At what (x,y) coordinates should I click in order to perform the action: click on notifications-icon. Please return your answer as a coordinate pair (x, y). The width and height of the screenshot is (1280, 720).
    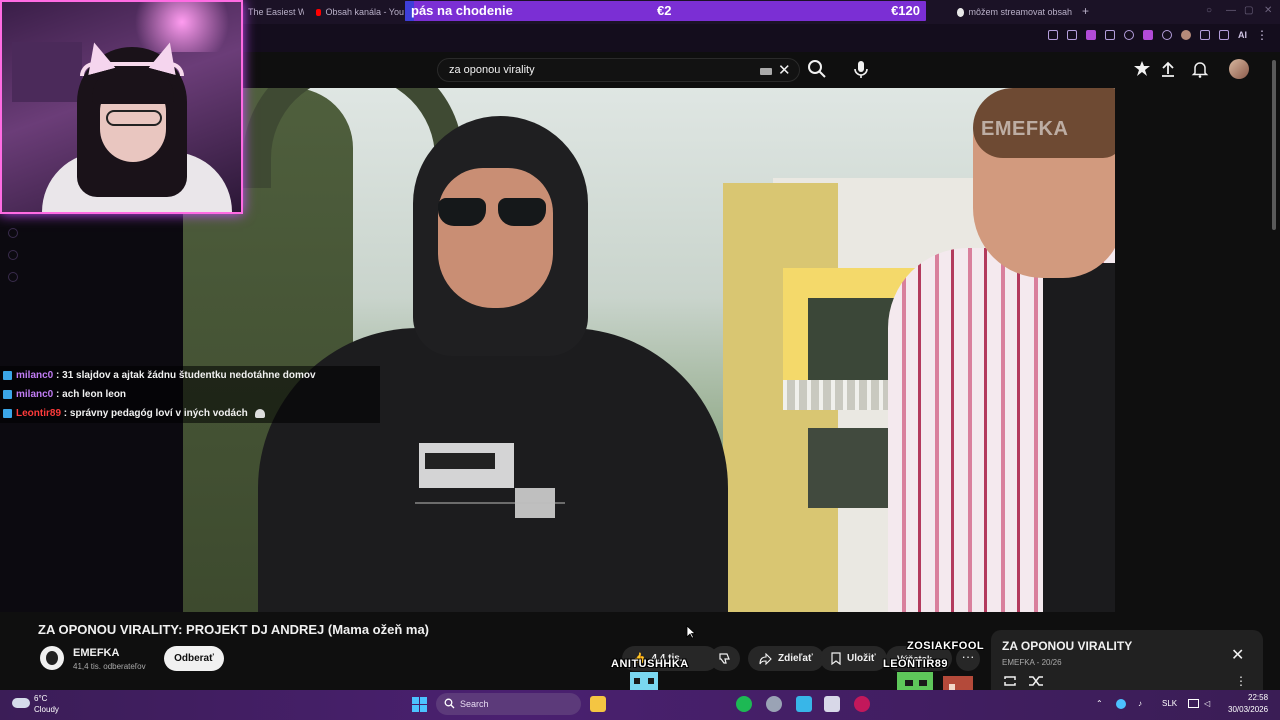
    Looking at the image, I should click on (1200, 69).